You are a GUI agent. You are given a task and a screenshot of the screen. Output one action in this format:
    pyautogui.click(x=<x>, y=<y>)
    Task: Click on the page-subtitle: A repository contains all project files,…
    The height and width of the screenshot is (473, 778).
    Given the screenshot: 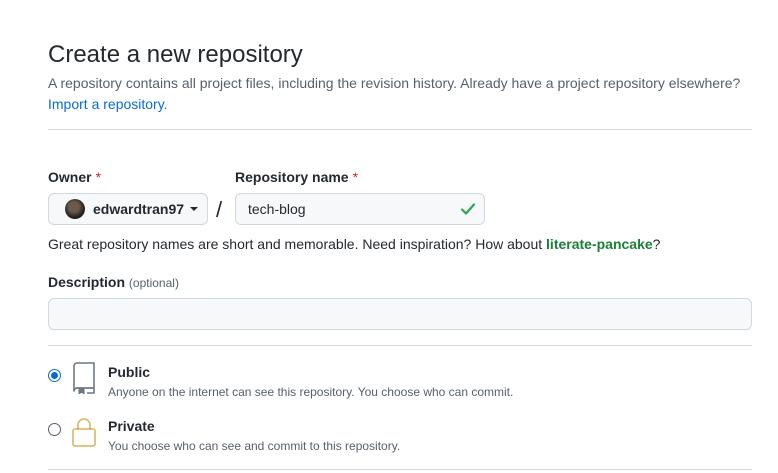 What is the action you would take?
    pyautogui.click(x=400, y=94)
    